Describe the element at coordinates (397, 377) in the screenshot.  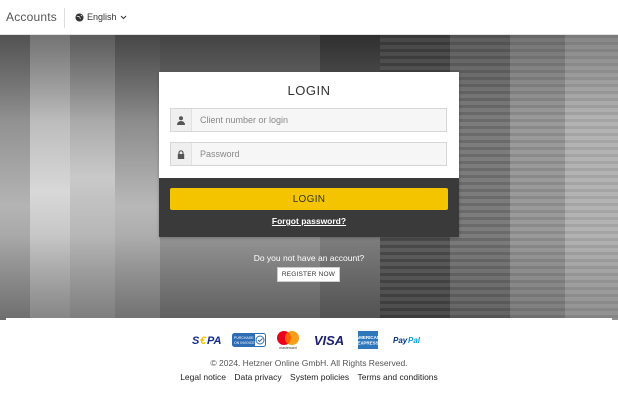
I see `terms-and-conditions-link: Terms and conditions` at that location.